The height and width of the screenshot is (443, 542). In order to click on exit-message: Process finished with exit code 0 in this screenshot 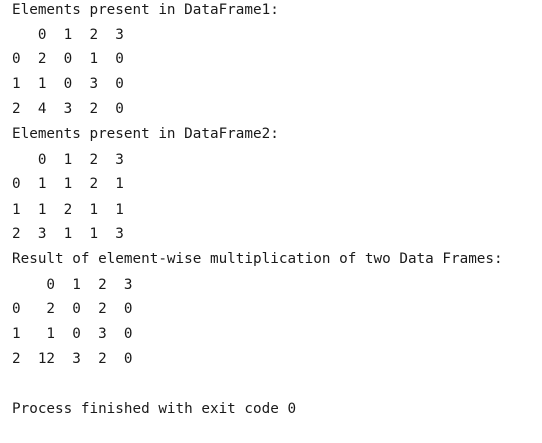, I will do `click(154, 409)`.